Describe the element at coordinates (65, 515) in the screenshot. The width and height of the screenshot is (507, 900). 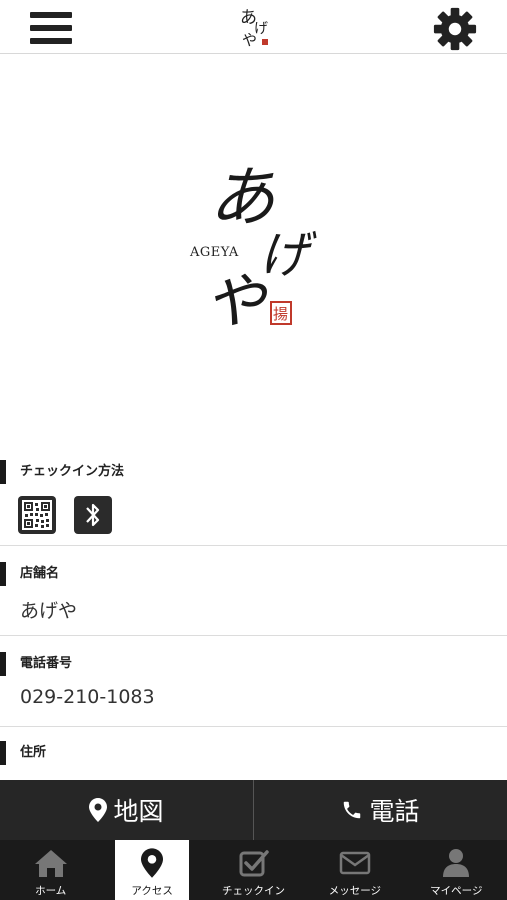
I see `checkin-icons` at that location.